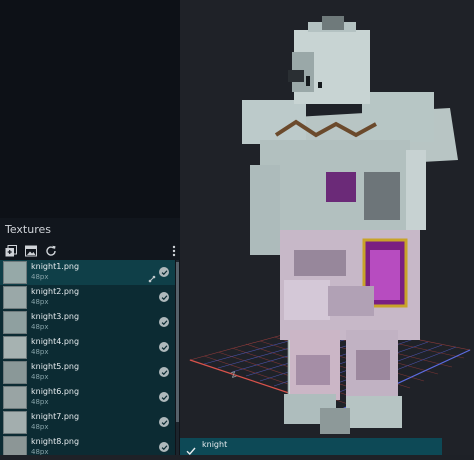 Image resolution: width=474 pixels, height=460 pixels. Describe the element at coordinates (31, 251) in the screenshot. I see `import-image-icon` at that location.